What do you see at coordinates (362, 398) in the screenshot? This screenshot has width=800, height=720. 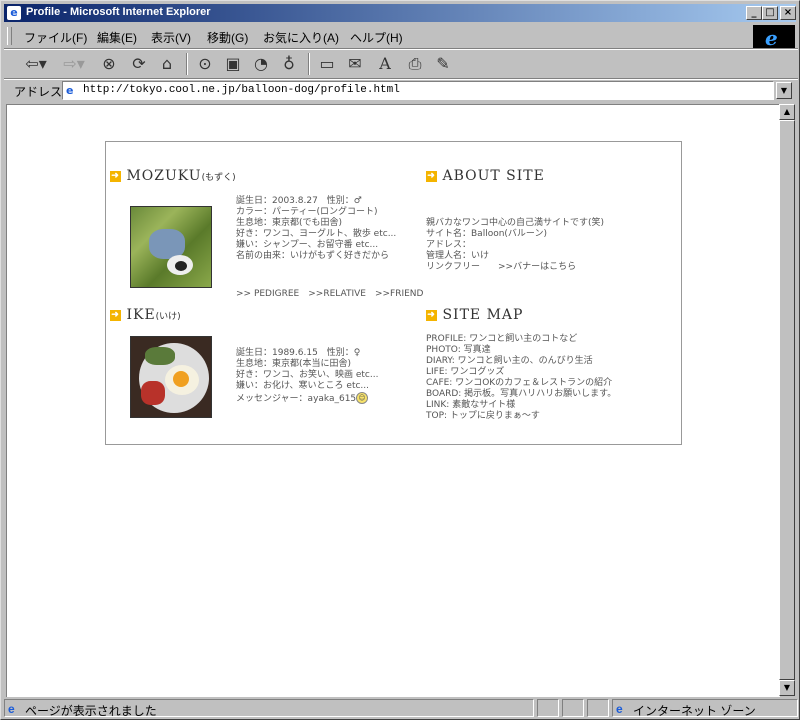 I see `smiley-icon: ☺` at bounding box center [362, 398].